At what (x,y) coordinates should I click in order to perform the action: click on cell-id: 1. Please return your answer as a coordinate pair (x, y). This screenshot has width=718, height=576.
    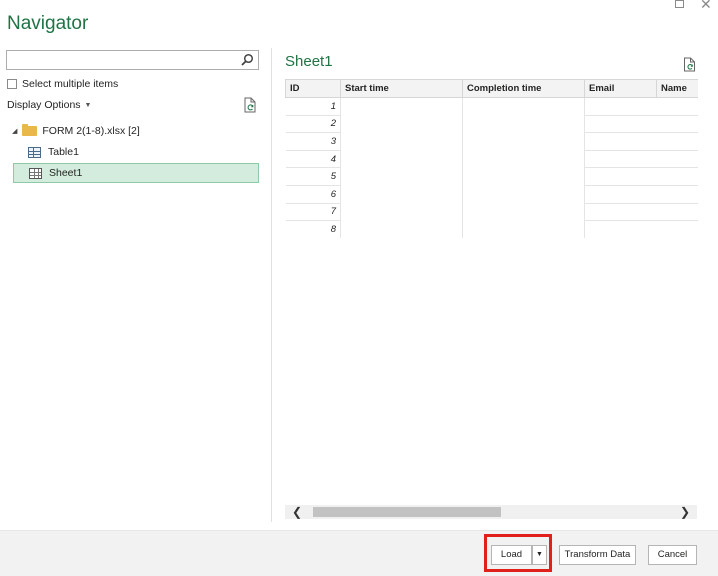
    Looking at the image, I should click on (313, 106).